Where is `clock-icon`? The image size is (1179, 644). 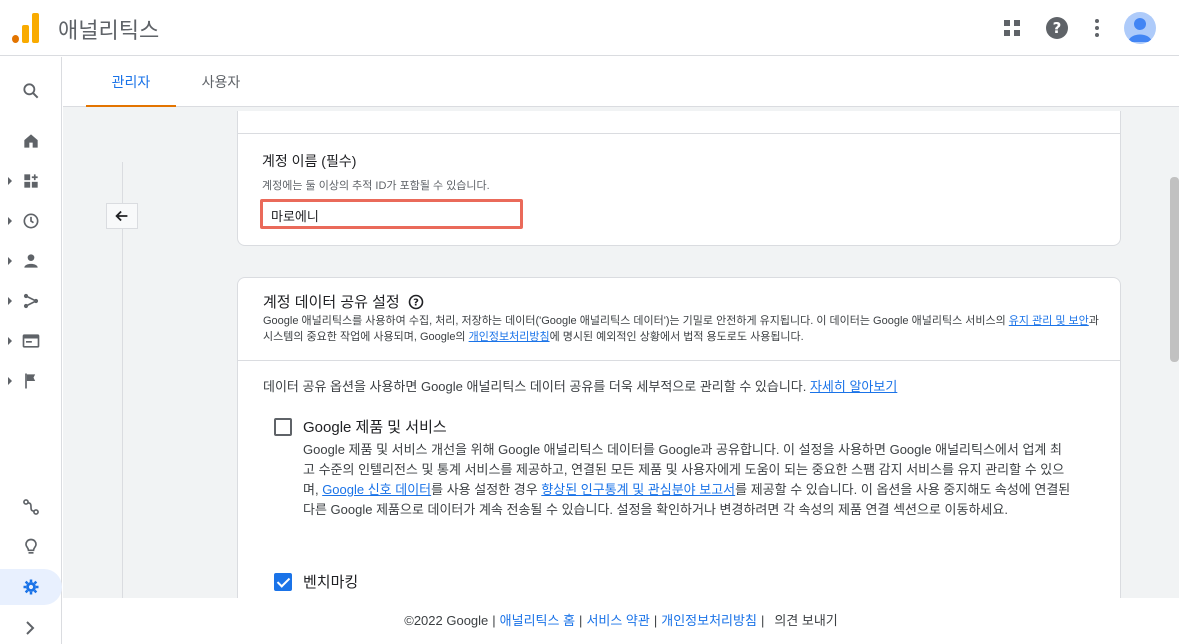 clock-icon is located at coordinates (31, 221).